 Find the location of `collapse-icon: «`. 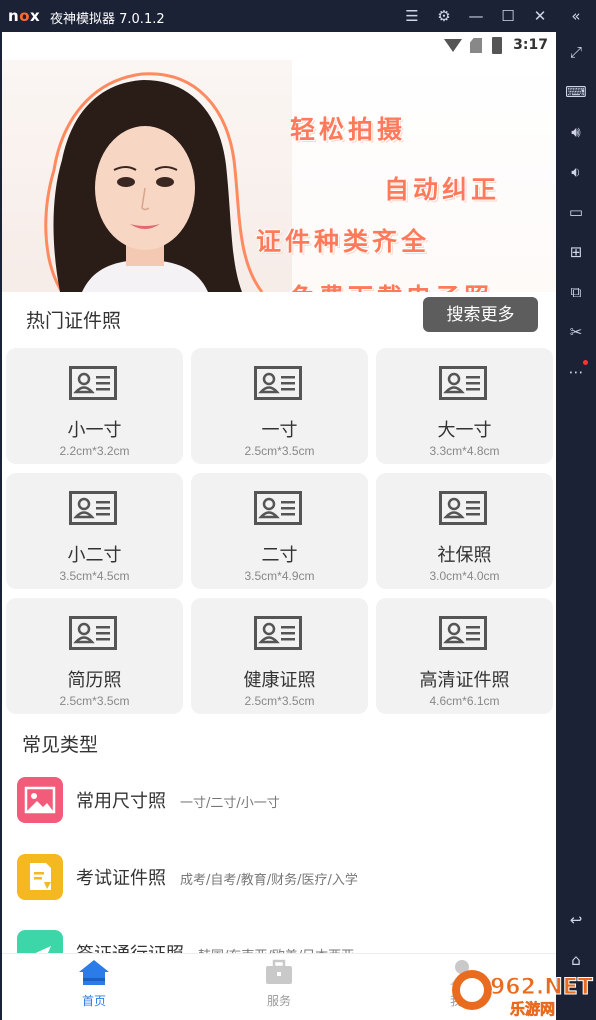

collapse-icon: « is located at coordinates (576, 16).